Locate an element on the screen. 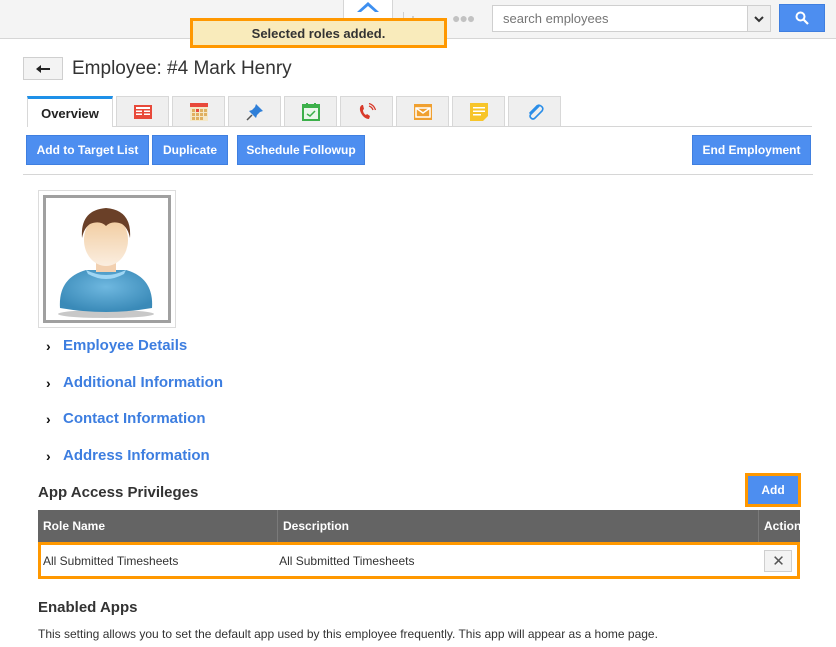 This screenshot has width=836, height=647. back-arrow-icon is located at coordinates (43, 68).